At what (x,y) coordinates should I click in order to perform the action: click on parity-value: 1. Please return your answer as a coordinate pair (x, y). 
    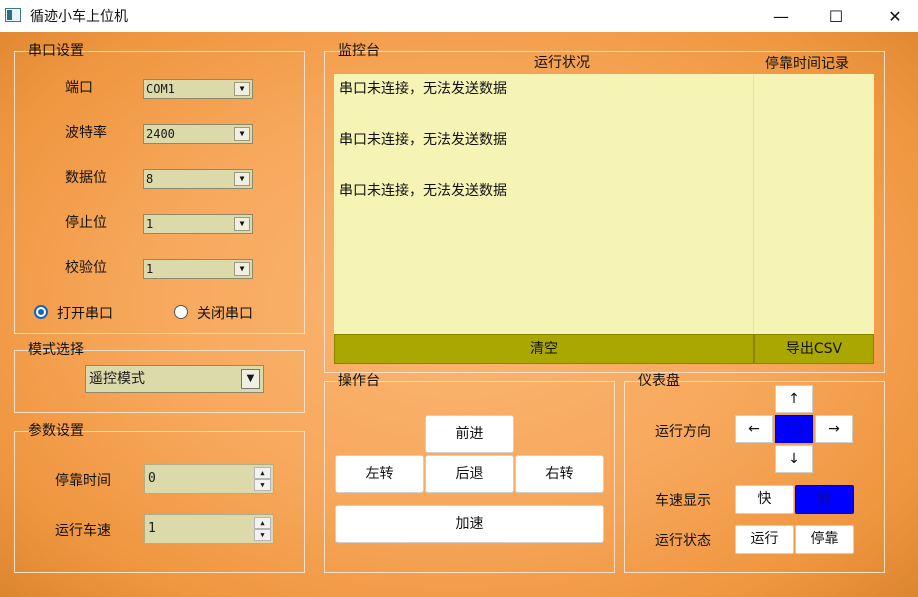
    Looking at the image, I should click on (150, 269).